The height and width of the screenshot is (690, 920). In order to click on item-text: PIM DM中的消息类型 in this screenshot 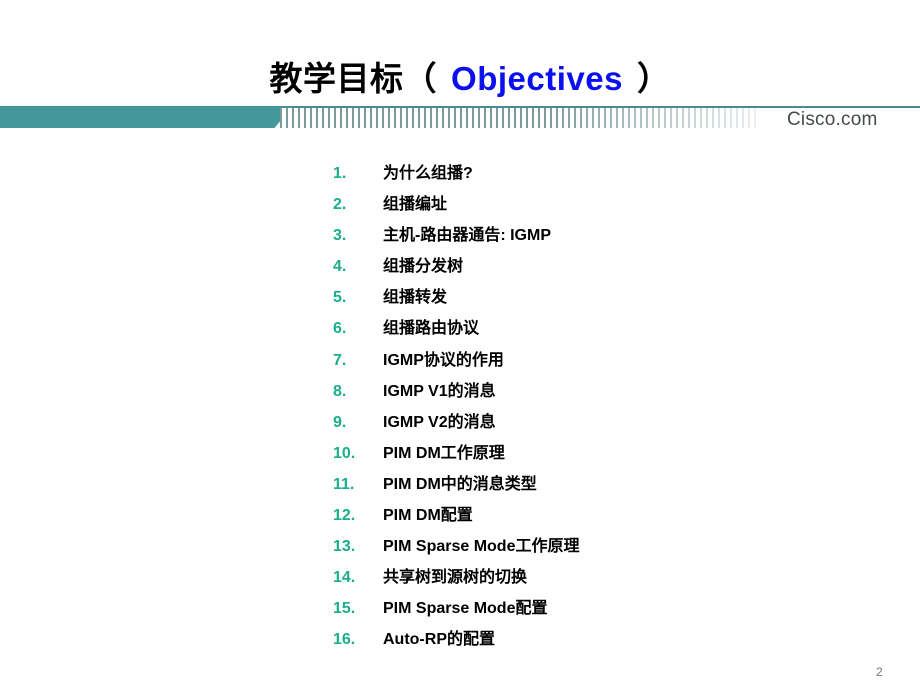, I will do `click(460, 484)`.